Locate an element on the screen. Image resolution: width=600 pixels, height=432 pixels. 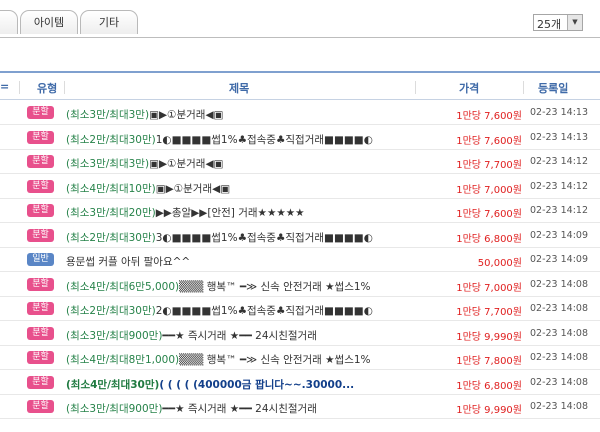
listing-title-text: 3◐■■■■썹1%♣접속중♣직접거래■■■■◐ is located at coordinates (264, 237).